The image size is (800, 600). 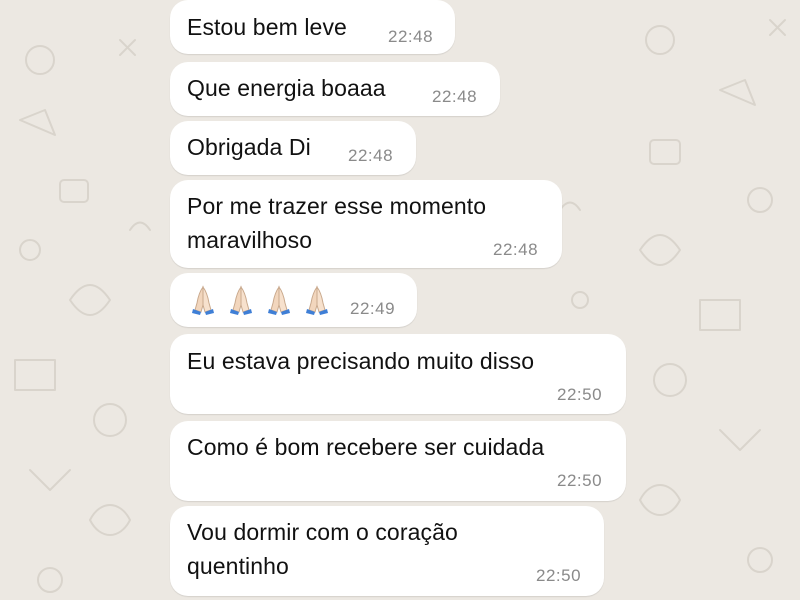 I want to click on message-text: Eu estava precisando muito disso, so click(x=361, y=361).